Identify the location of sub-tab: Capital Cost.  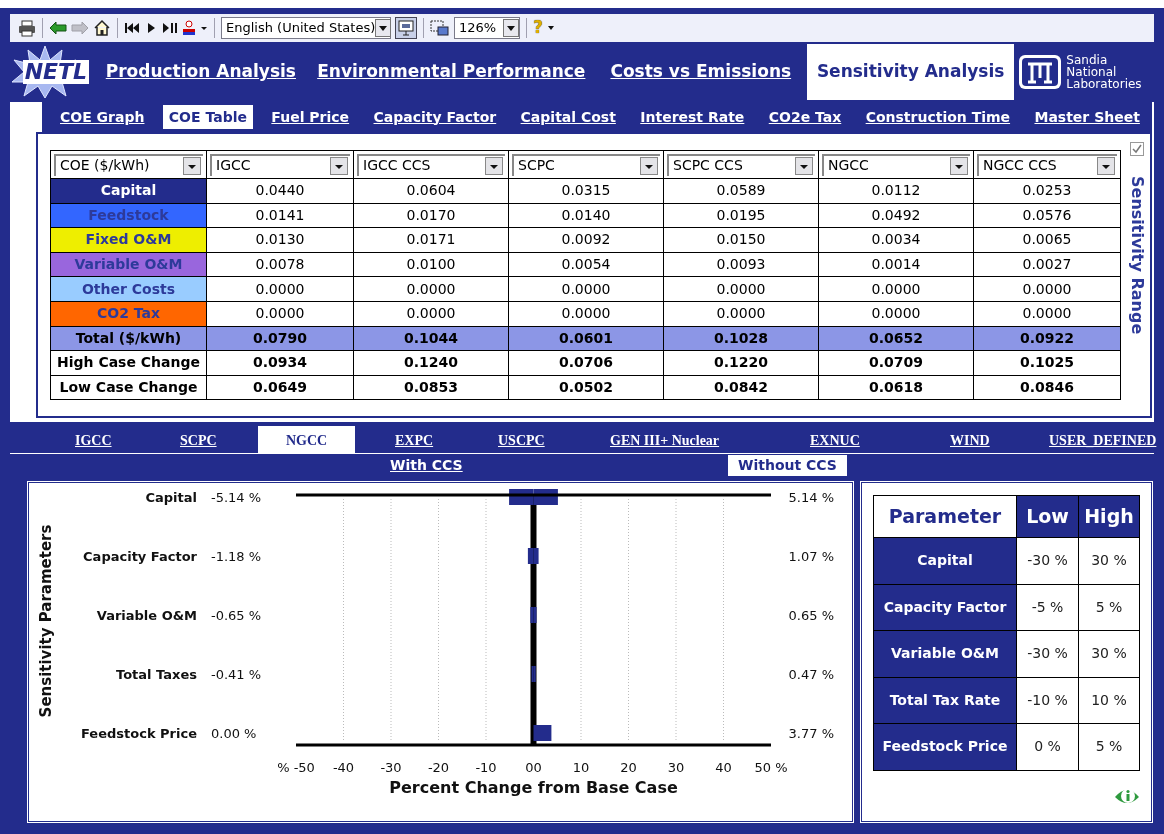
(568, 117).